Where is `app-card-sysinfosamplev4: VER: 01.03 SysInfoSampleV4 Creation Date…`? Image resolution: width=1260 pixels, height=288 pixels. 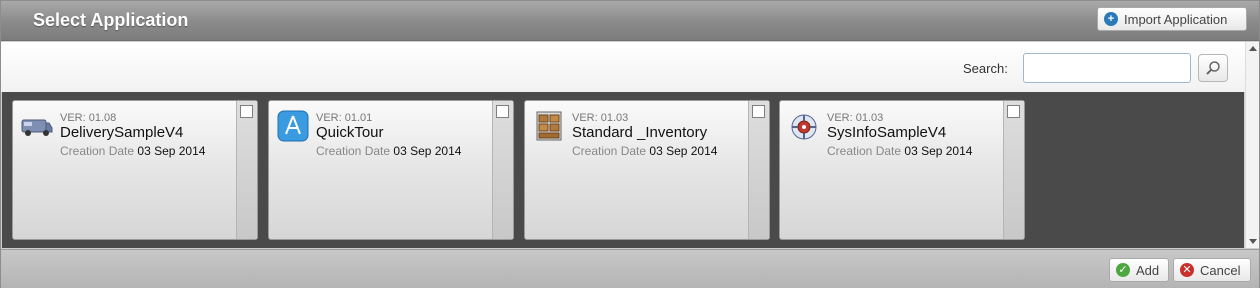
app-card-sysinfosamplev4: VER: 01.03 SysInfoSampleV4 Creation Date… is located at coordinates (902, 170).